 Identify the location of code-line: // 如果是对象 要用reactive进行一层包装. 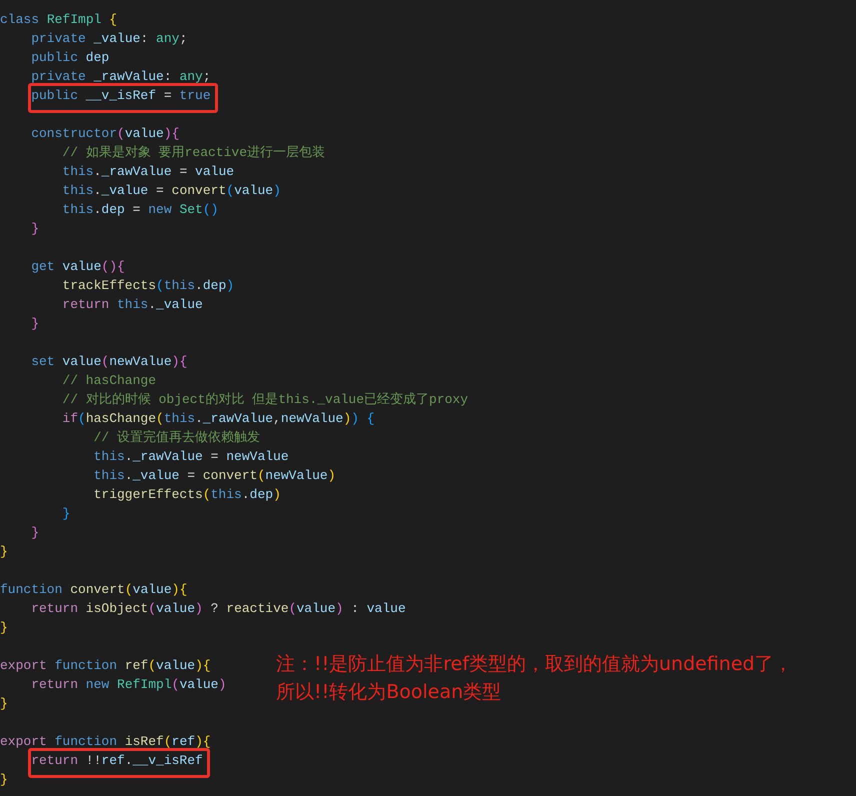
(194, 153).